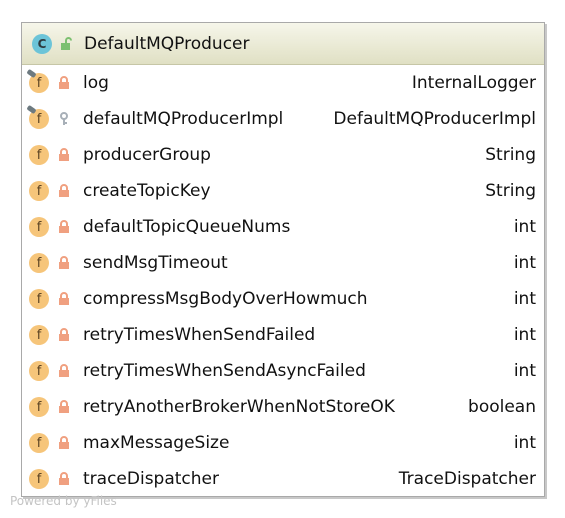 The image size is (565, 518). What do you see at coordinates (147, 155) in the screenshot?
I see `field-name: producerGroup` at bounding box center [147, 155].